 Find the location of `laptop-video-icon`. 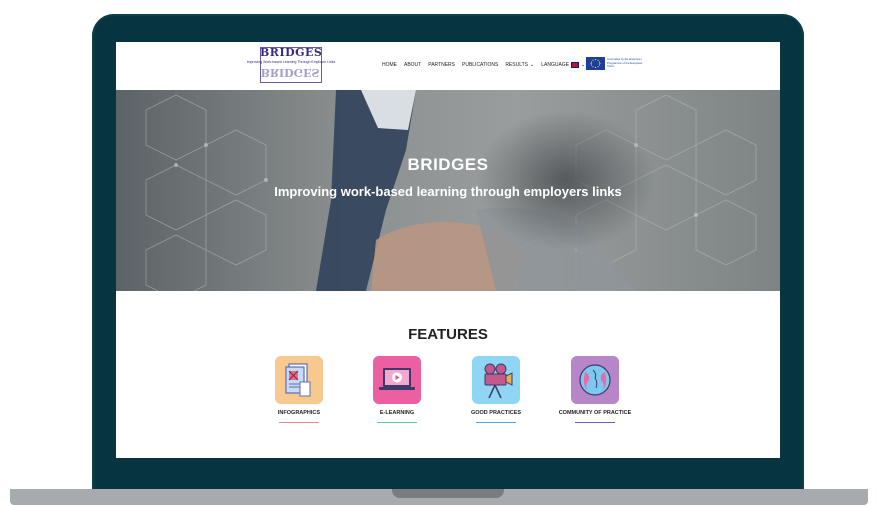

laptop-video-icon is located at coordinates (397, 380).